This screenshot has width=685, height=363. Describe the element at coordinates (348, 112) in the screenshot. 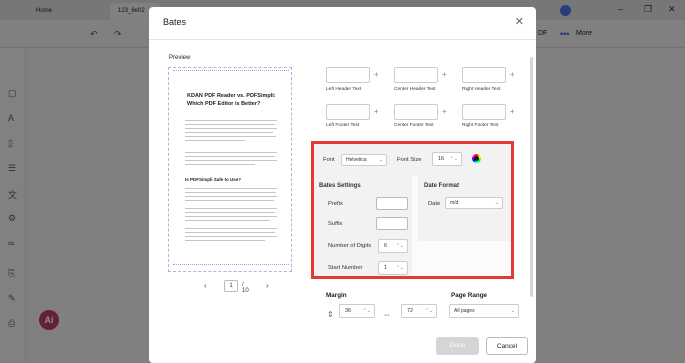

I see `left-footer-input` at that location.